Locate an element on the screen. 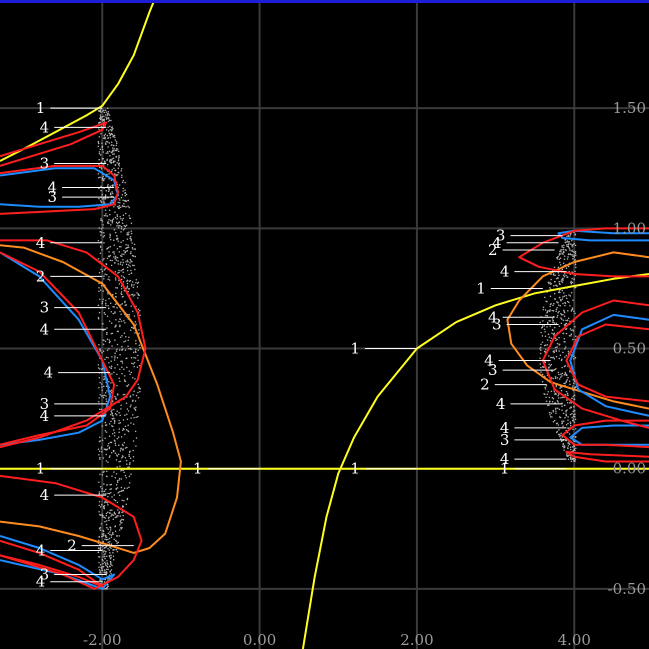  annotation-label-13: 1 is located at coordinates (198, 469).